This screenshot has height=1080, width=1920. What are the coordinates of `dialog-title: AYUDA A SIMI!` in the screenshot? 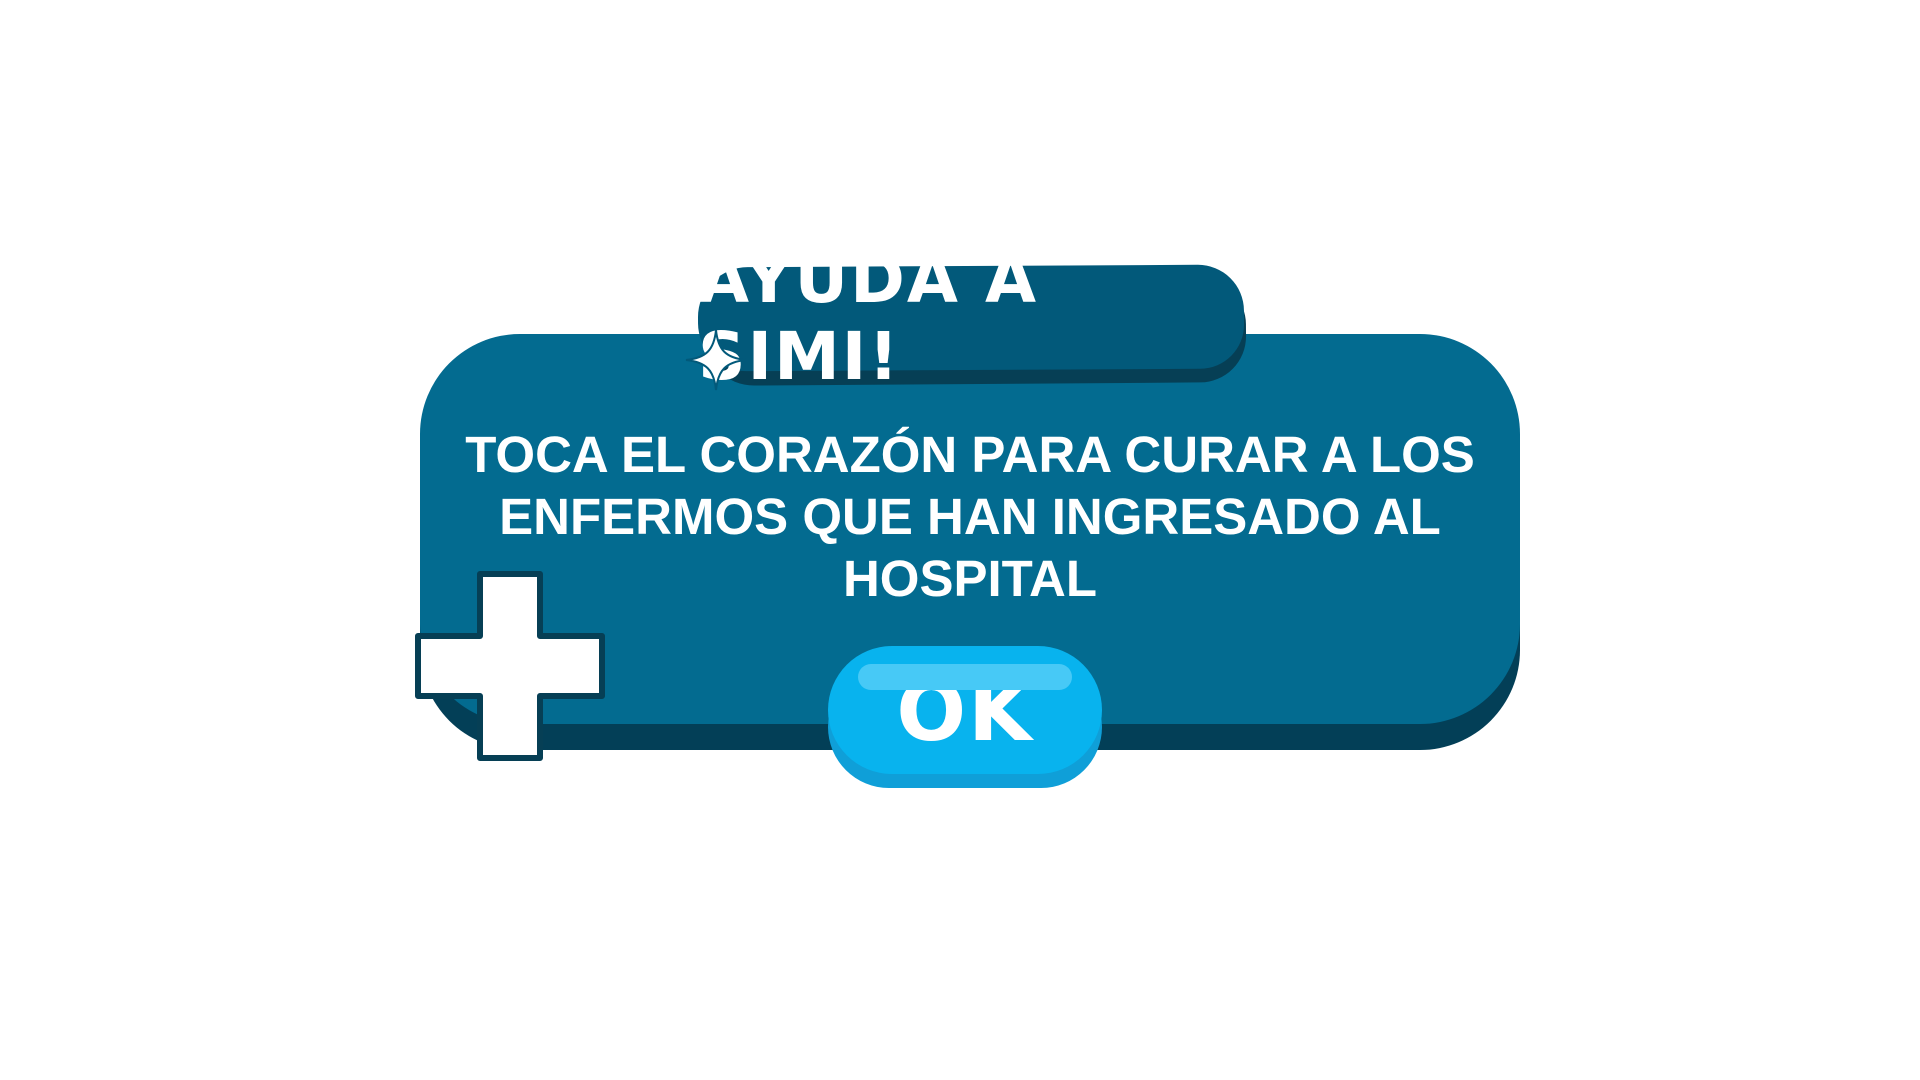 It's located at (868, 318).